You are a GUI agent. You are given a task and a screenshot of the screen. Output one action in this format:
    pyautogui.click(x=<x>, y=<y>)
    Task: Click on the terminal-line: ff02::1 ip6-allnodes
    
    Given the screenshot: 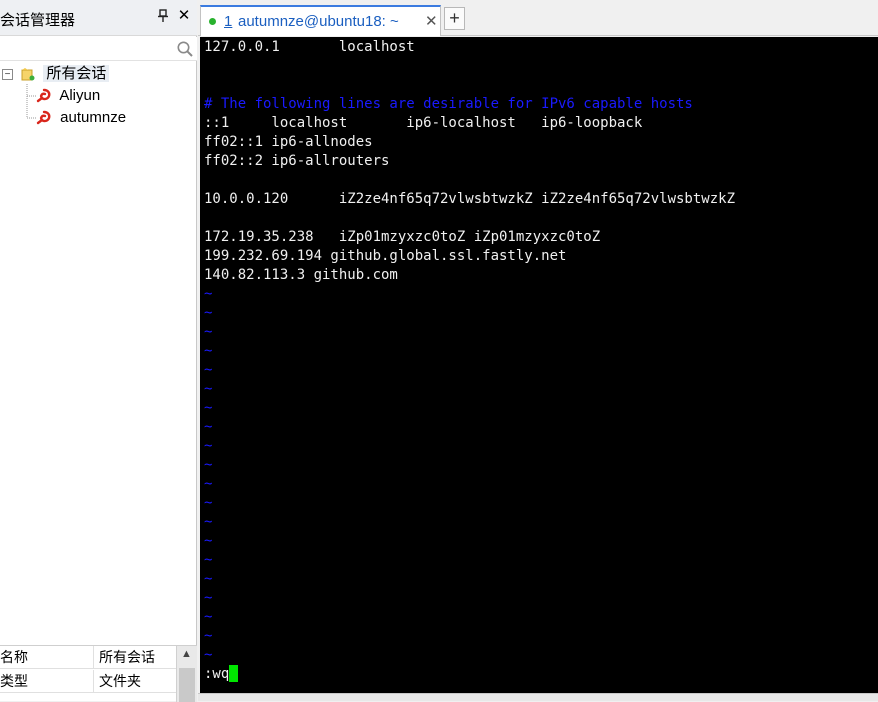 What is the action you would take?
    pyautogui.click(x=288, y=142)
    